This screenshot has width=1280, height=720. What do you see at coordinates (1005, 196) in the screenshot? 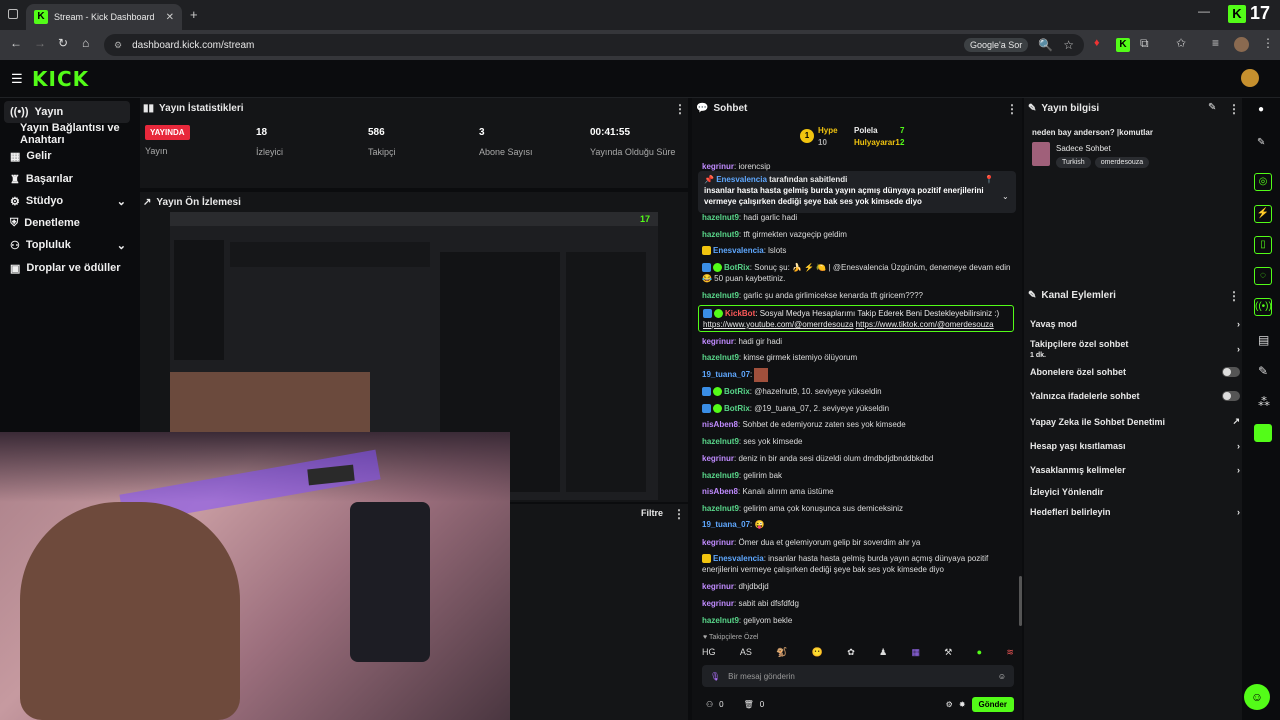
I see `chevron-down-icon: ⌄` at bounding box center [1005, 196].